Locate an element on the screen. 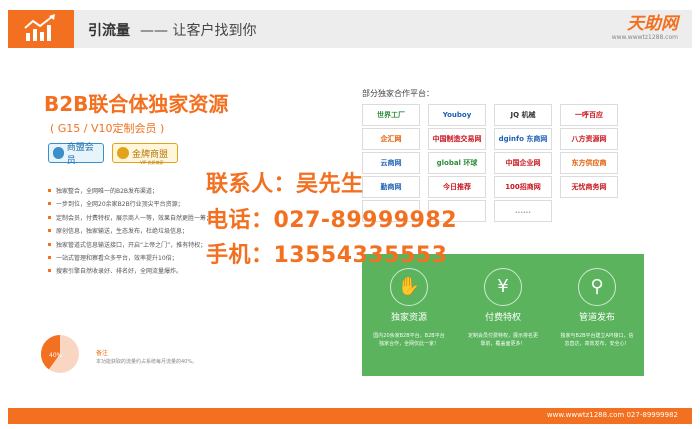 Image resolution: width=700 pixels, height=429 pixels. pie-note-text: 本功能获取的流量约占系统每月流量的40%。 is located at coordinates (147, 362).